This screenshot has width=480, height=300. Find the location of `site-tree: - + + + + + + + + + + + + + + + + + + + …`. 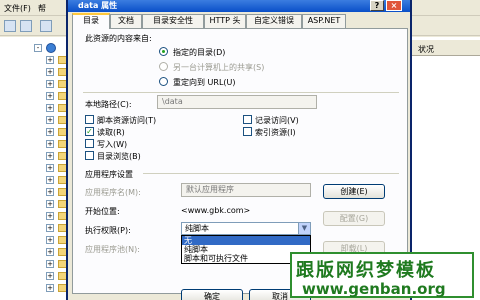

site-tree: - + + + + + + + + + + + + + + + + + + + … is located at coordinates (36, 168).